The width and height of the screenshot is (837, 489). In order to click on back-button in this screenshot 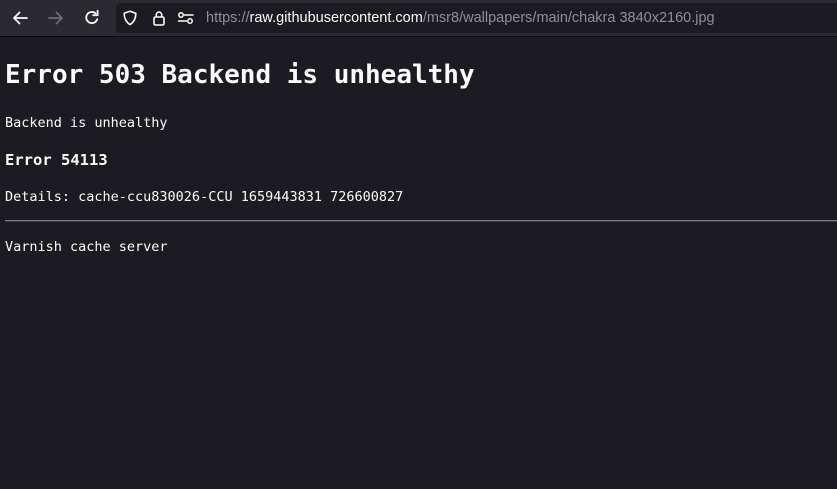, I will do `click(20, 18)`.